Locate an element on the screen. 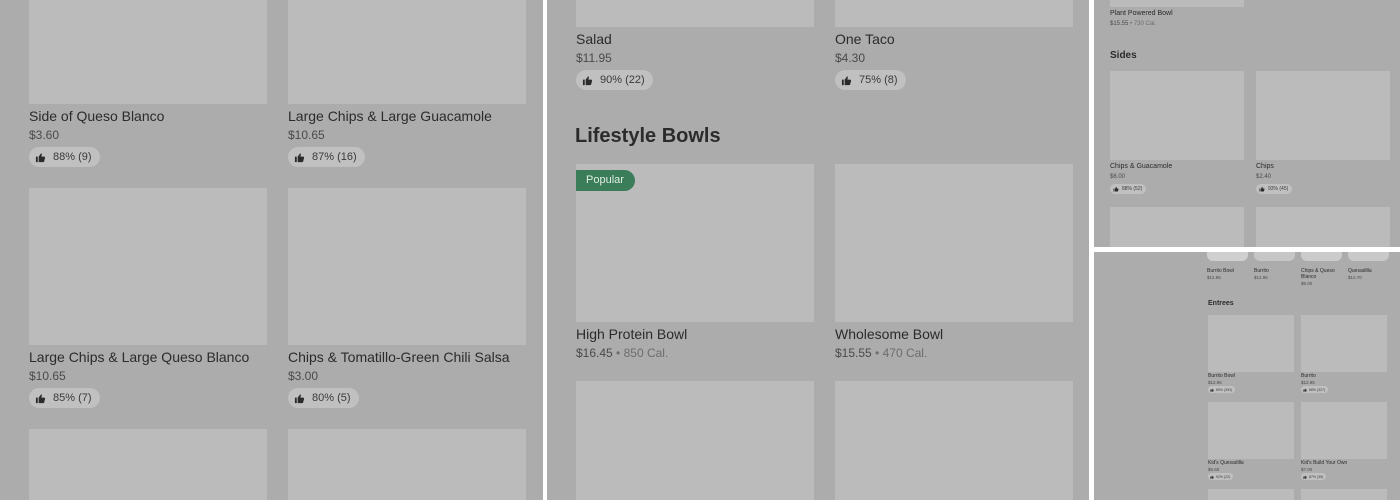 This screenshot has width=1400, height=500. item-price: $4.30 is located at coordinates (850, 58).